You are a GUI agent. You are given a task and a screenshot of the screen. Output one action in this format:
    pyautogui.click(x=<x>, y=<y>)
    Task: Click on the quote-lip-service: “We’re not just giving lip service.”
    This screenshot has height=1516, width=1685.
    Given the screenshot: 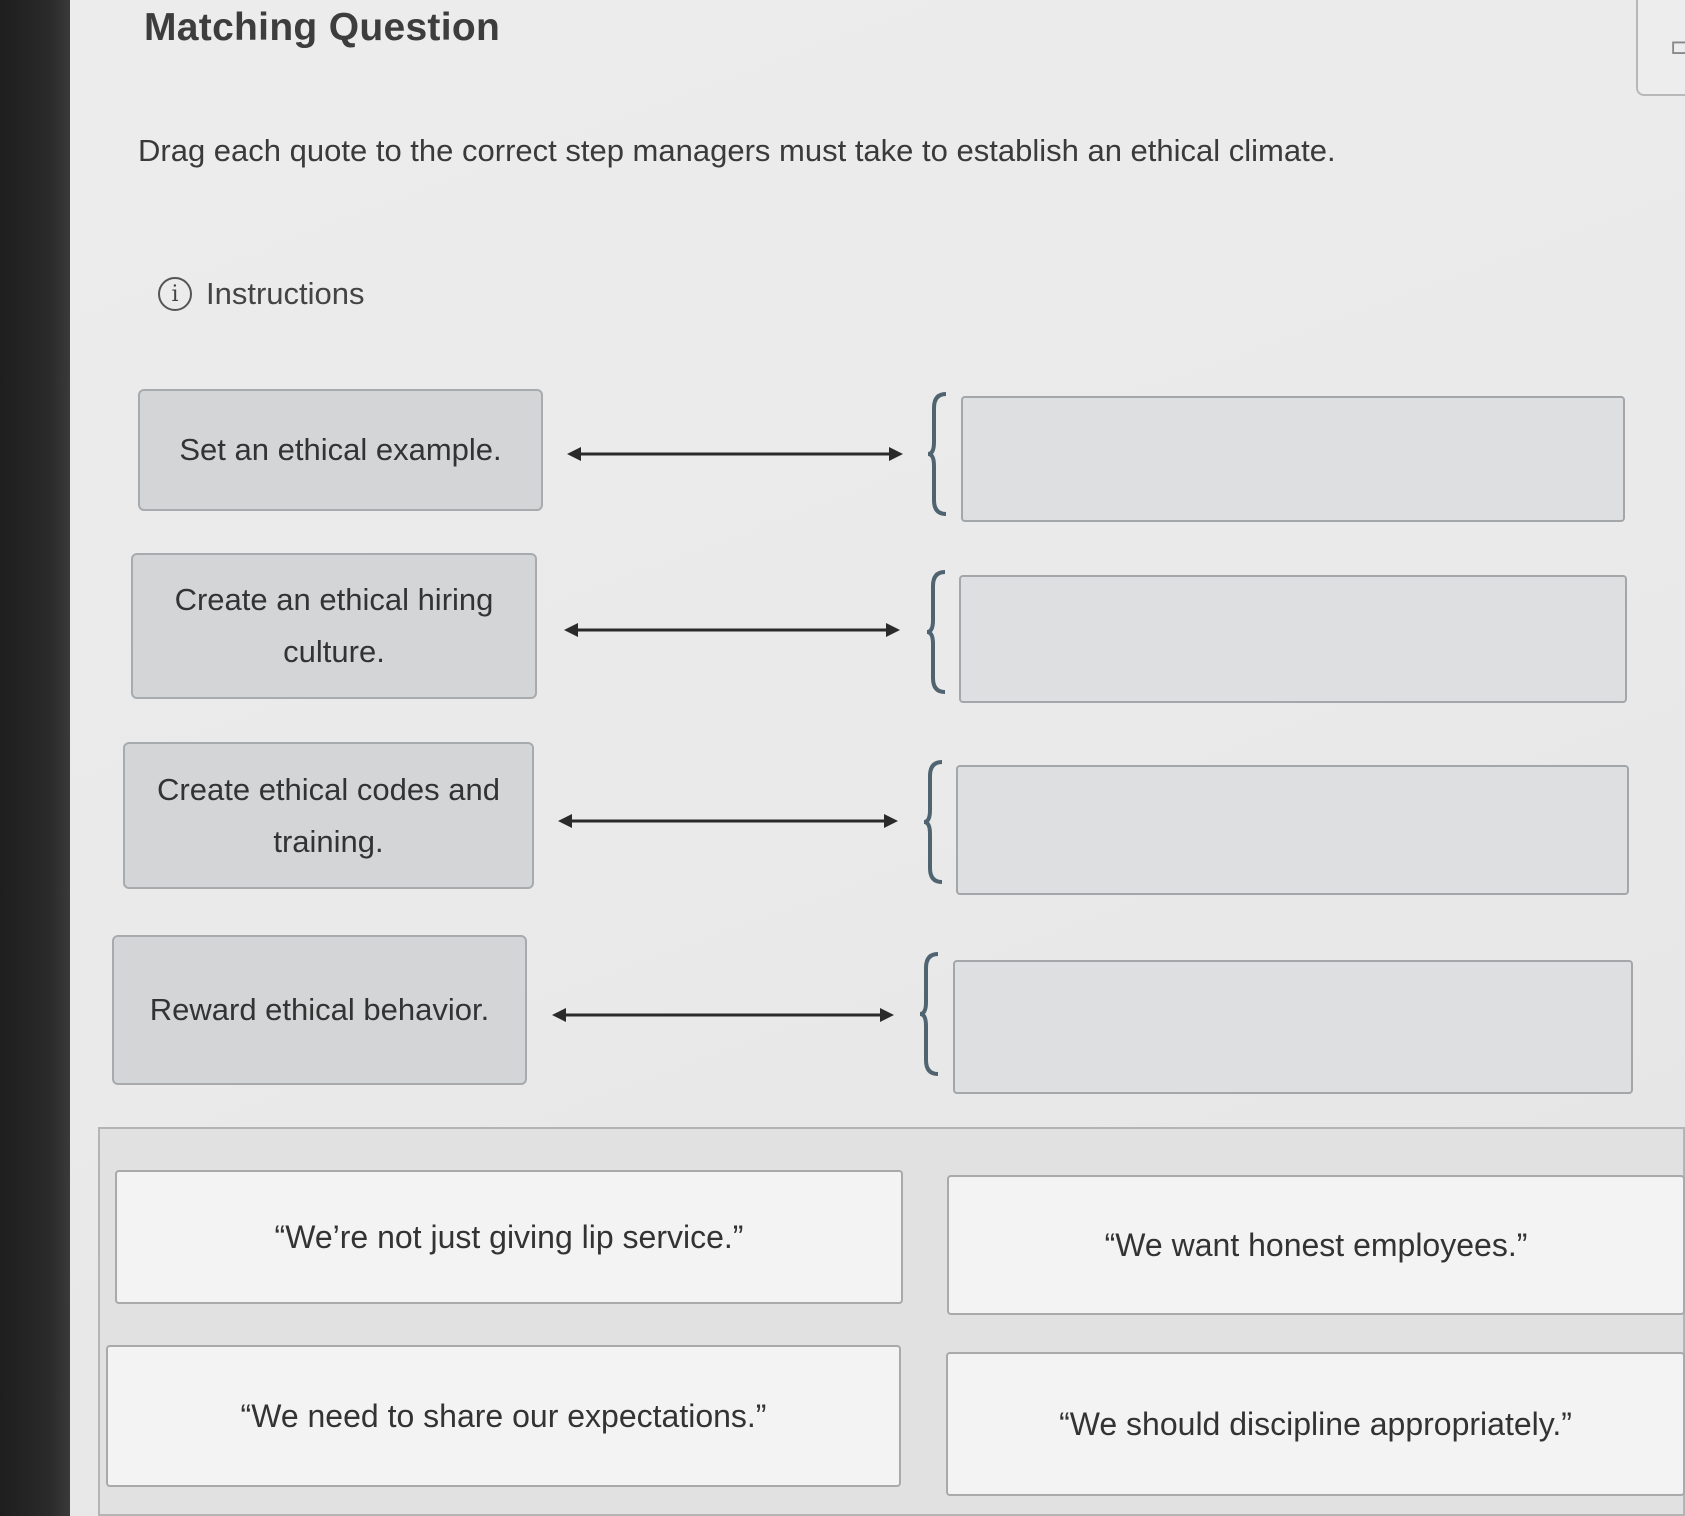 What is the action you would take?
    pyautogui.click(x=509, y=1237)
    